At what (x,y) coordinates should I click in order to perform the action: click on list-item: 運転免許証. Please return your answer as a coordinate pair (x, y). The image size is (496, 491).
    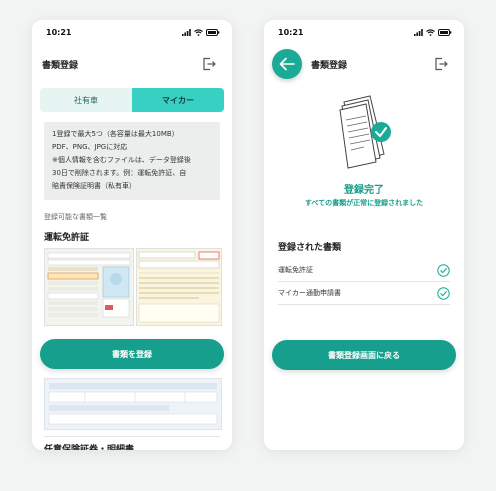
    Looking at the image, I should click on (364, 270).